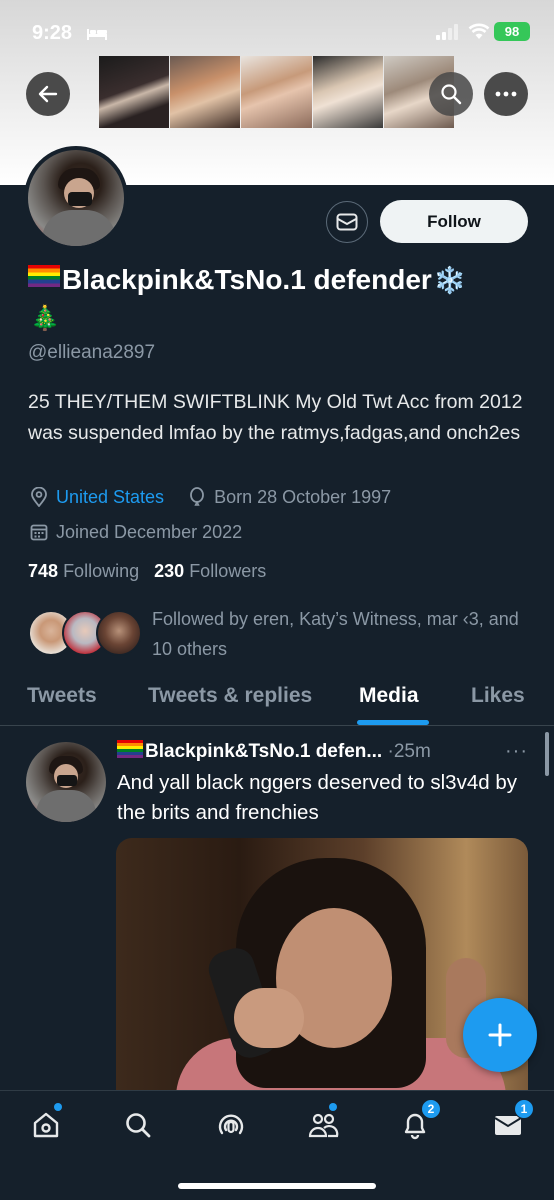 This screenshot has height=1200, width=554. Describe the element at coordinates (62, 696) in the screenshot. I see `tab-tweets: Tweets` at that location.